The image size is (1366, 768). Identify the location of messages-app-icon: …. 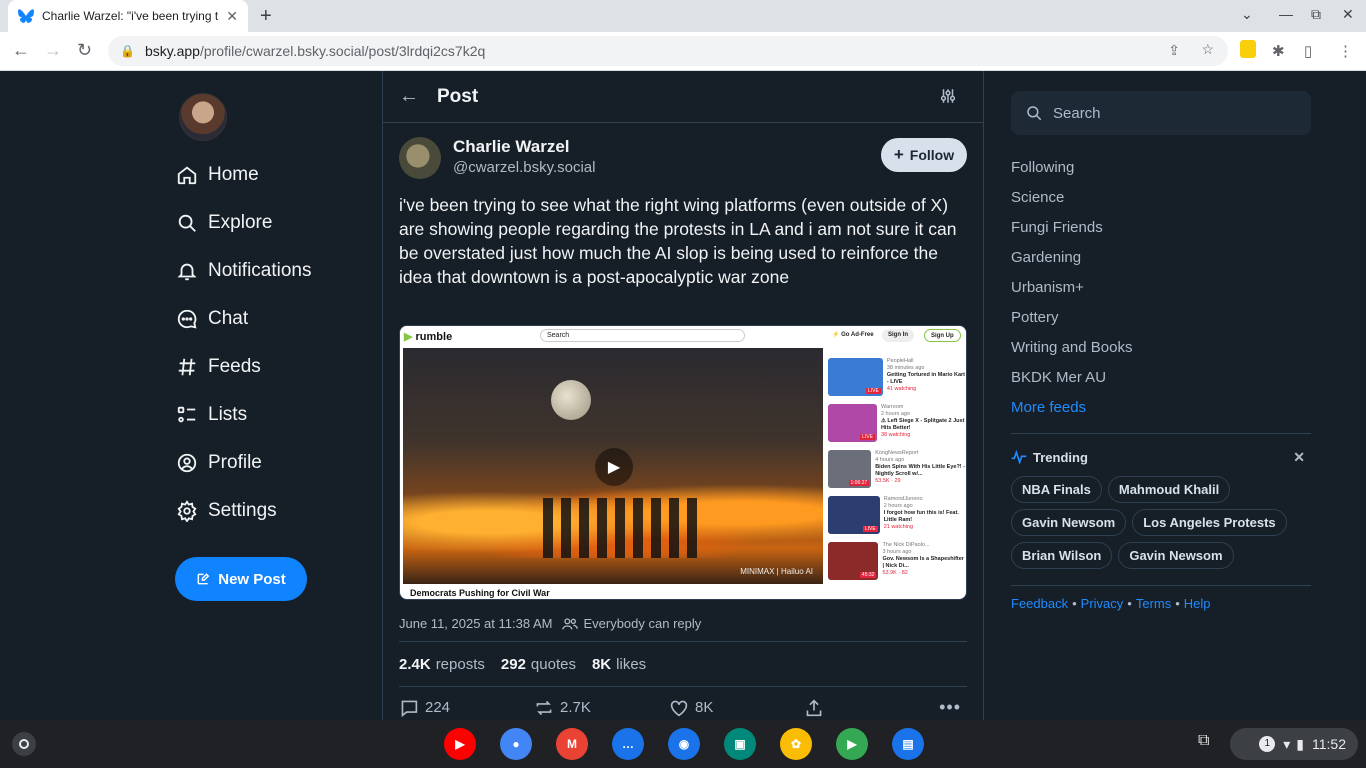
(628, 744).